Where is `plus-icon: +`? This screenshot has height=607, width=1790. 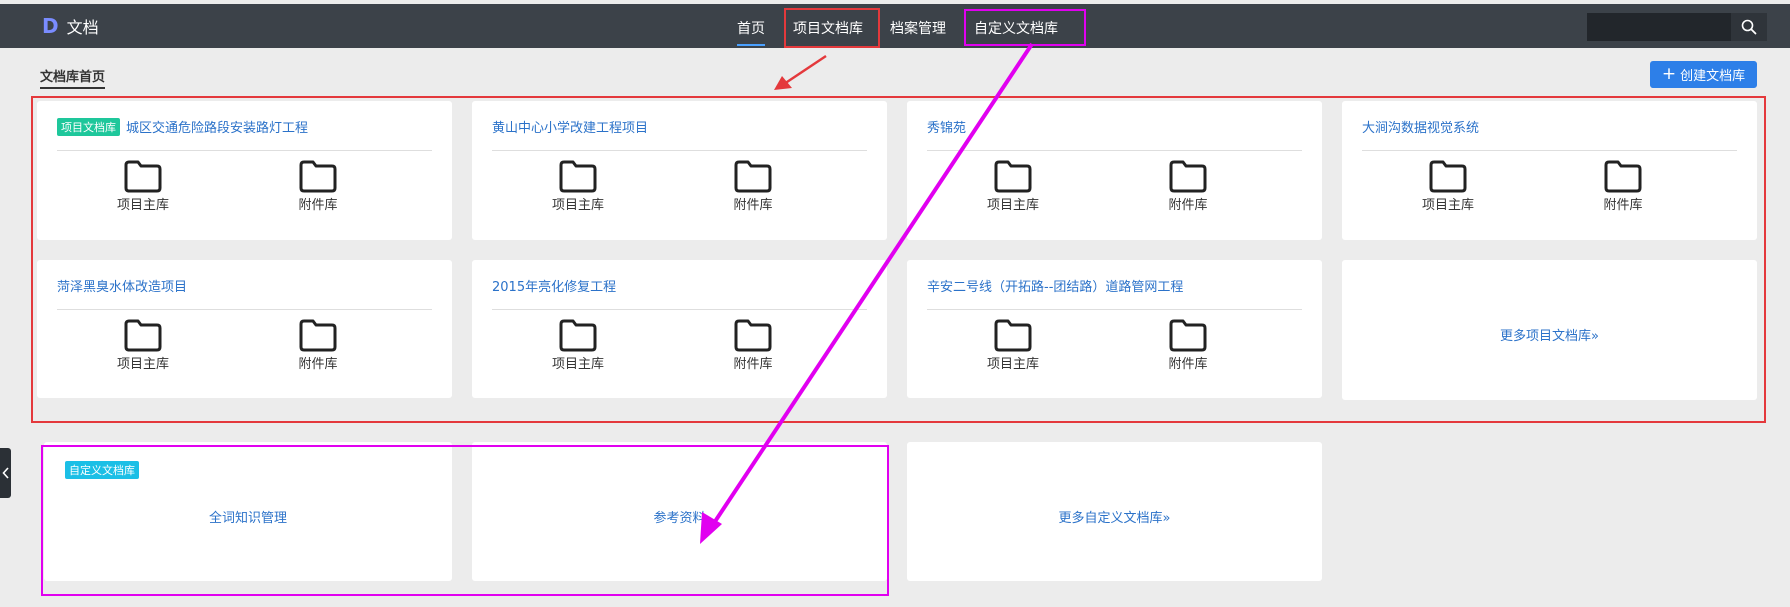 plus-icon: + is located at coordinates (1669, 74).